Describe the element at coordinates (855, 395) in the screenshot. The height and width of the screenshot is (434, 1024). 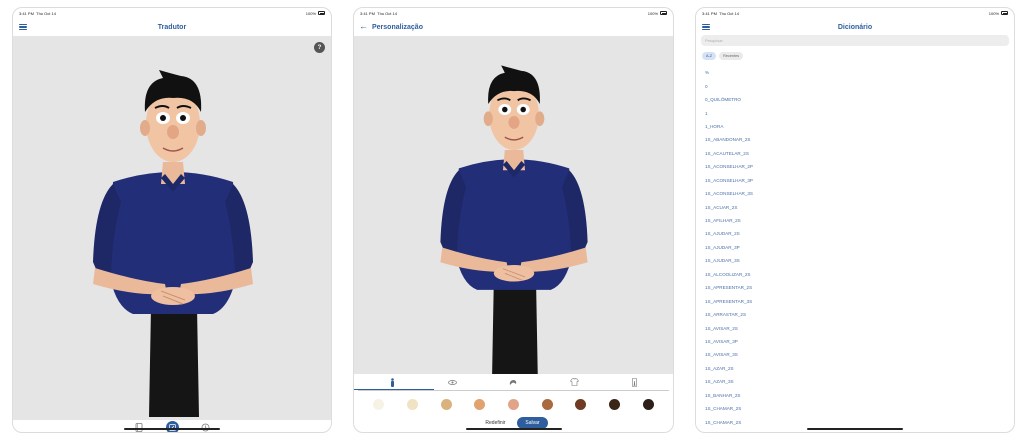
I see `list-item: 1S_BANHAR_2S` at that location.